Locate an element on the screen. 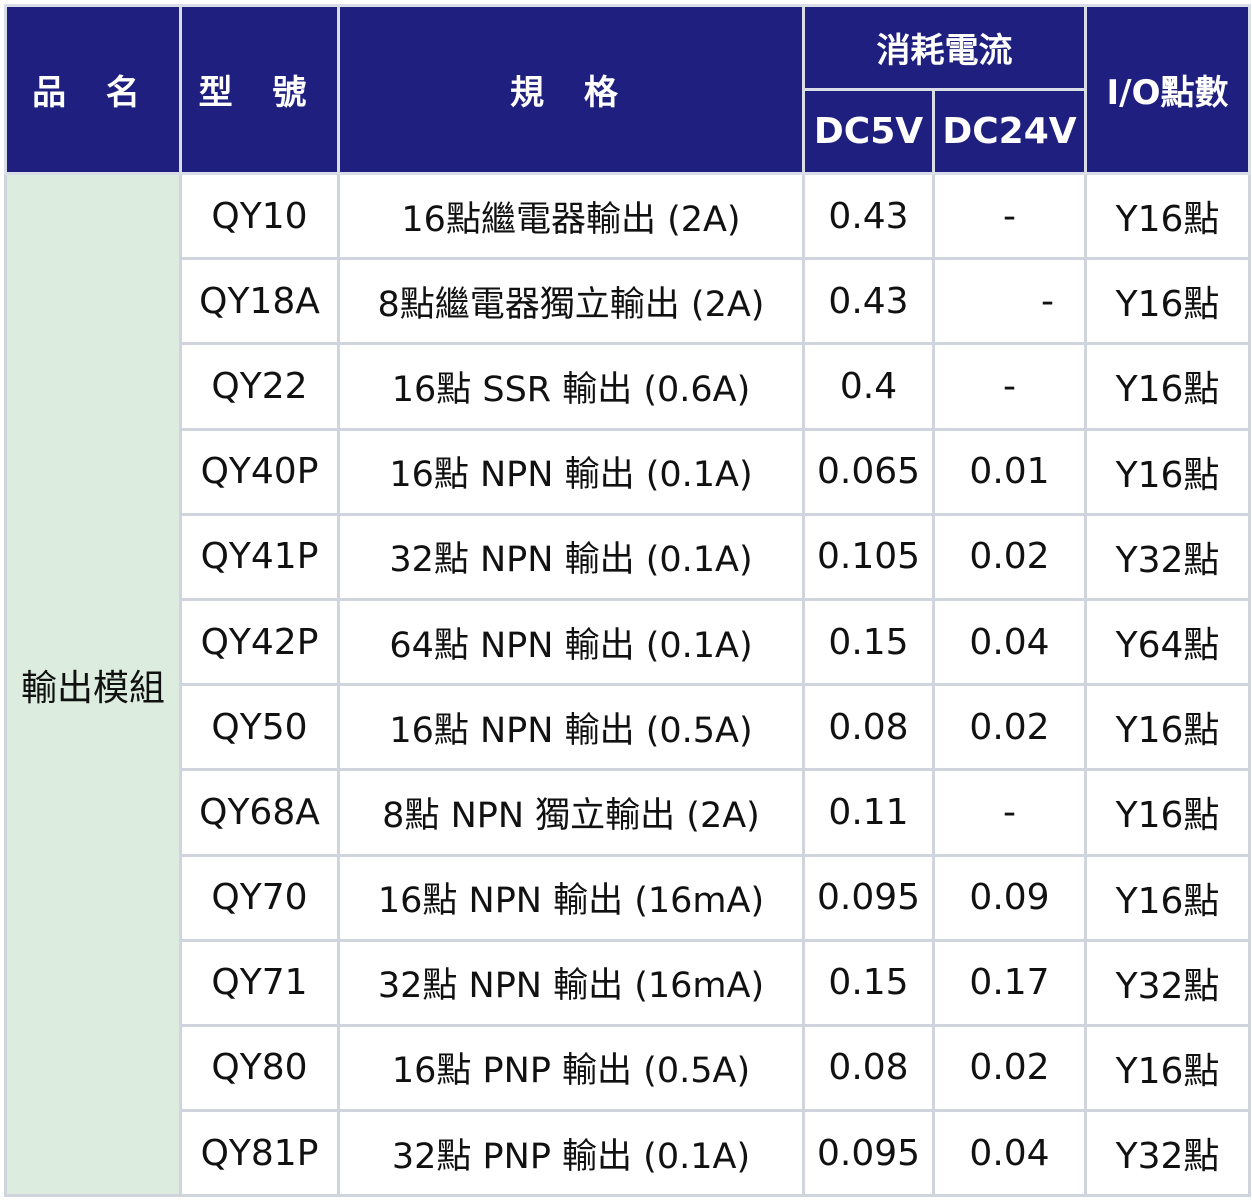  model-cell: QY10 is located at coordinates (259, 216).